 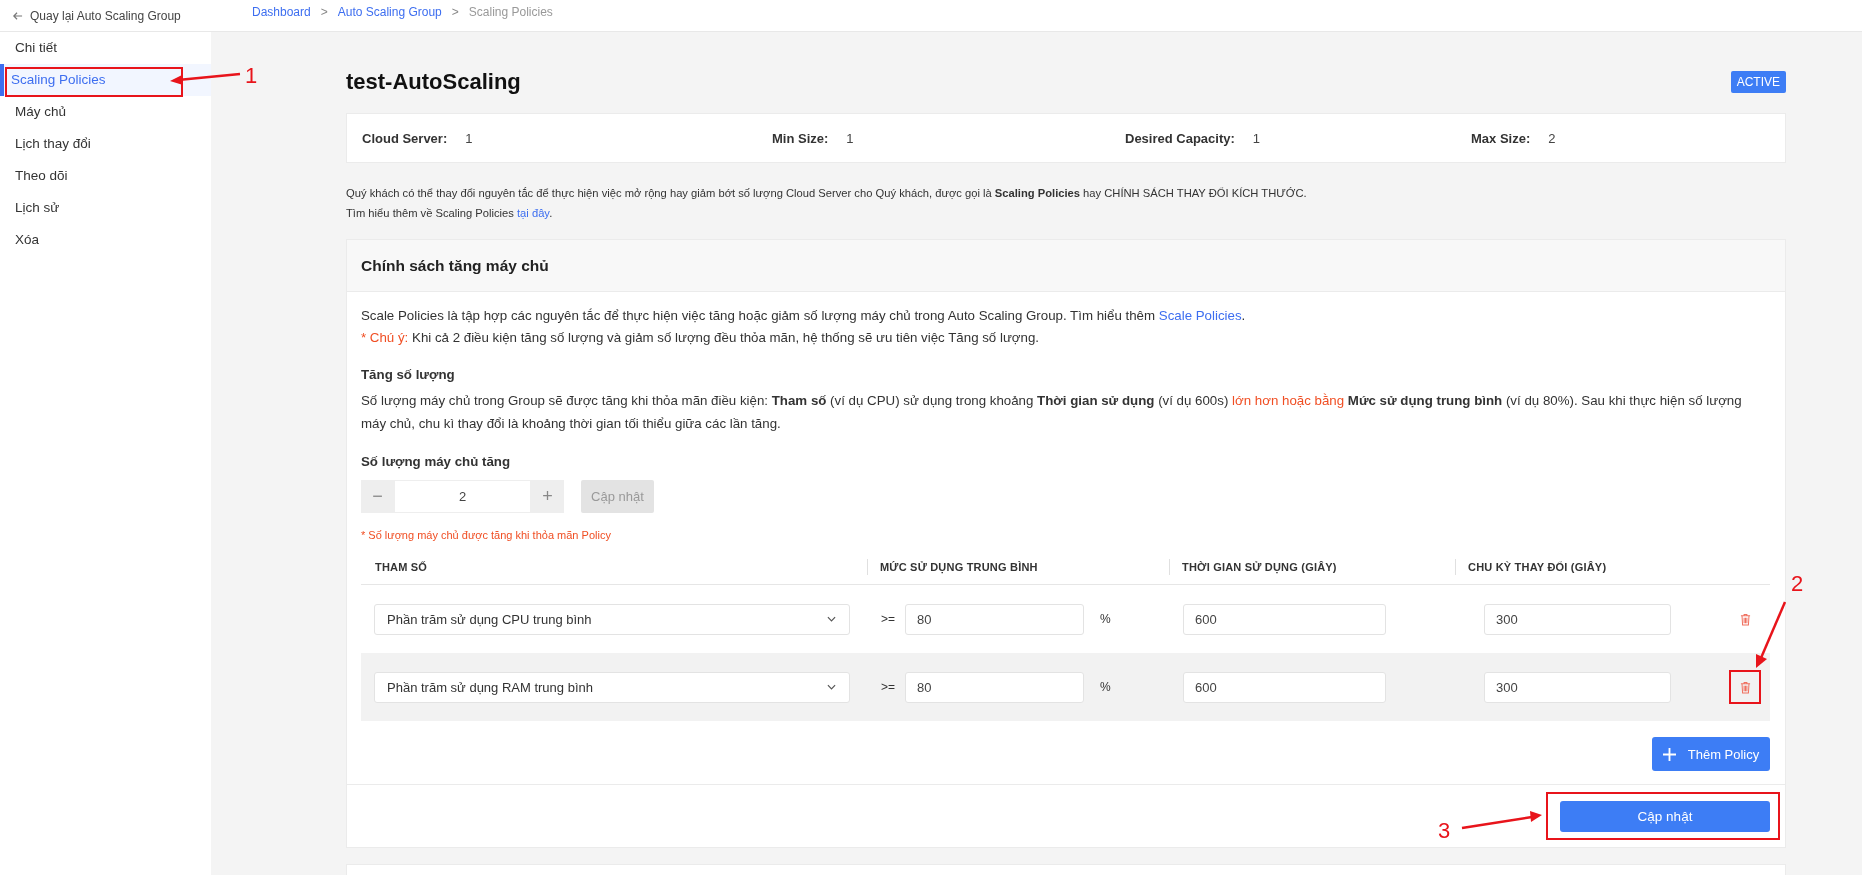 What do you see at coordinates (105, 48) in the screenshot?
I see `sidebar-item: Chi tiết` at bounding box center [105, 48].